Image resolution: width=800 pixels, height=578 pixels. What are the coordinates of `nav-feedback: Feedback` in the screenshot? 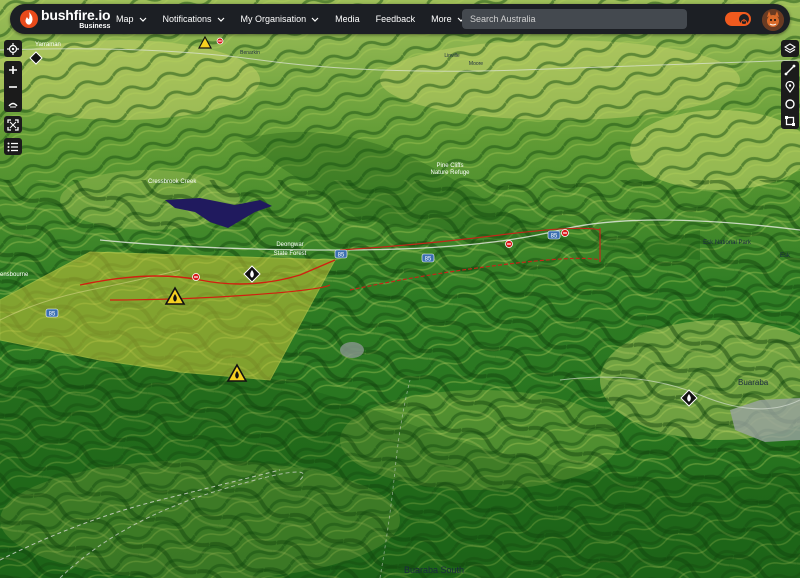 It's located at (396, 19).